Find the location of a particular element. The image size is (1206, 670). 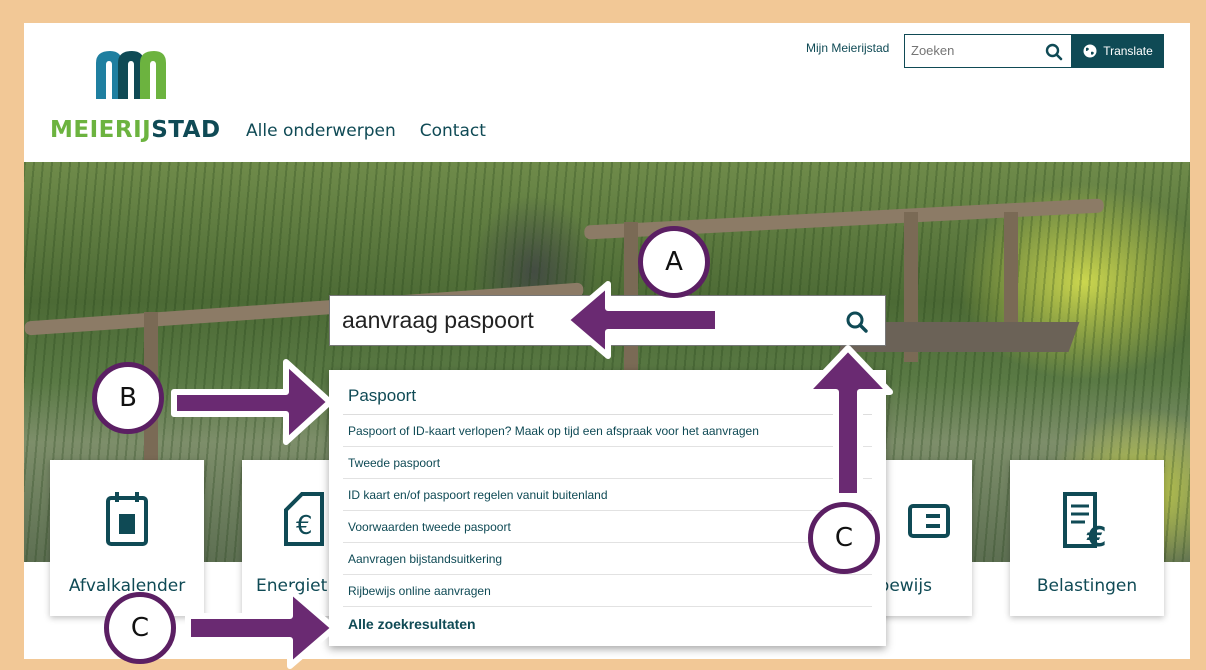

main-nav: Alle onderwerpen Contact is located at coordinates (366, 131).